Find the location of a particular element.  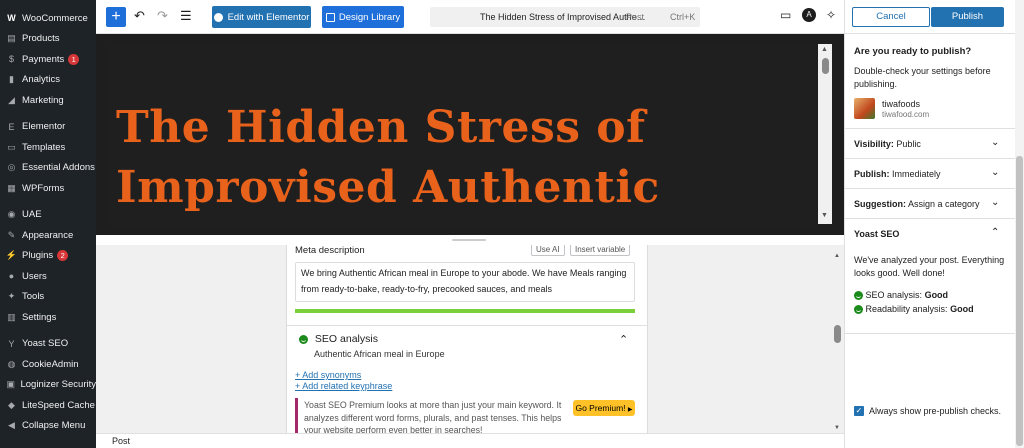

suggestion-row: Suggestion: Assign a category ⌄ is located at coordinates (930, 203).